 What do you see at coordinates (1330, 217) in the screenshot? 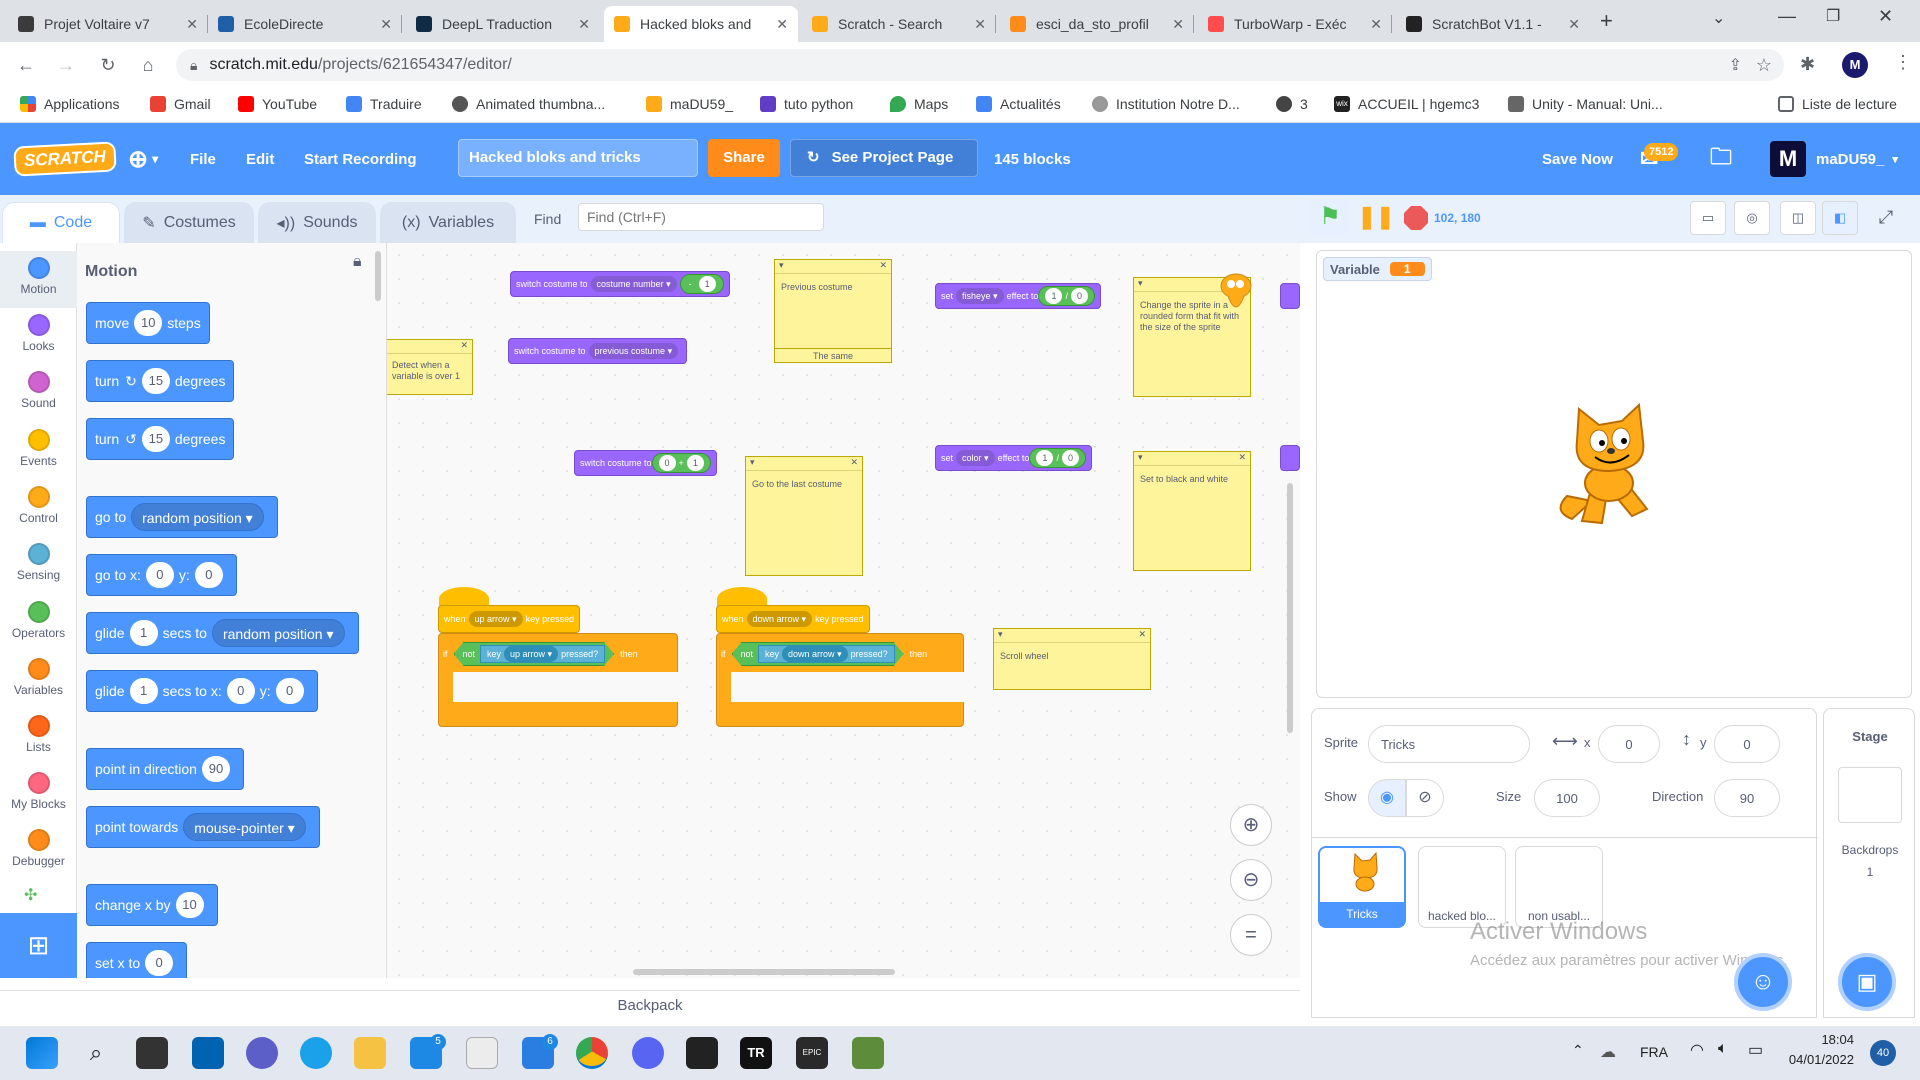
I see `green-flag-icon: ⚑` at bounding box center [1330, 217].